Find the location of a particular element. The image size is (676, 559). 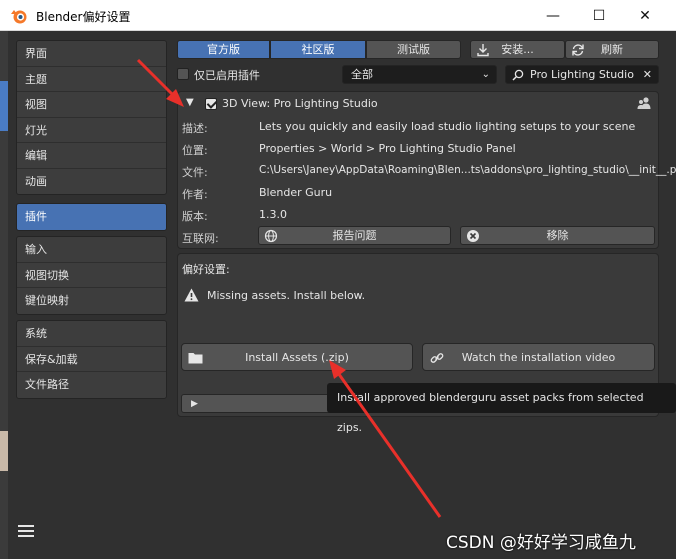

sidebar-item-system: 系统 is located at coordinates (91, 334).